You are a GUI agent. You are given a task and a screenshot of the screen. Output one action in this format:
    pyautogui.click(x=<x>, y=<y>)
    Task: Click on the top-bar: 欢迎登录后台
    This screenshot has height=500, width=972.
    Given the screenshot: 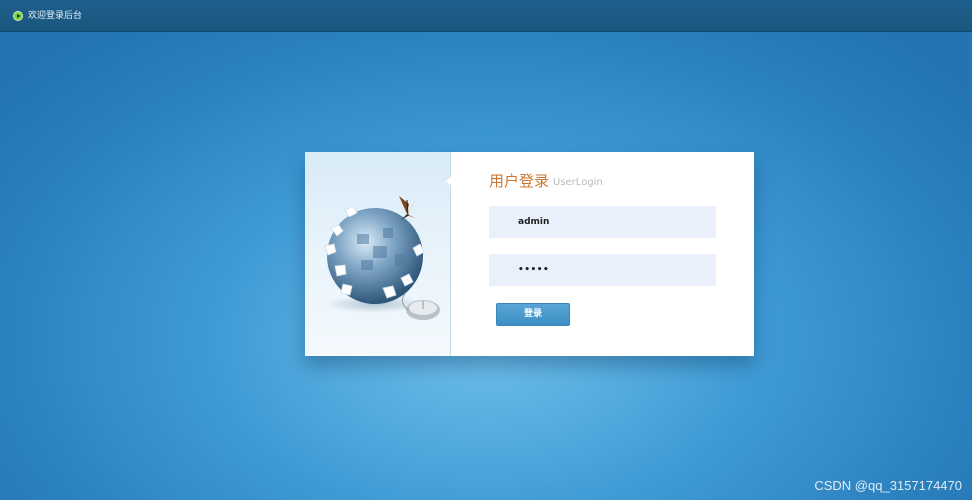 What is the action you would take?
    pyautogui.click(x=486, y=16)
    